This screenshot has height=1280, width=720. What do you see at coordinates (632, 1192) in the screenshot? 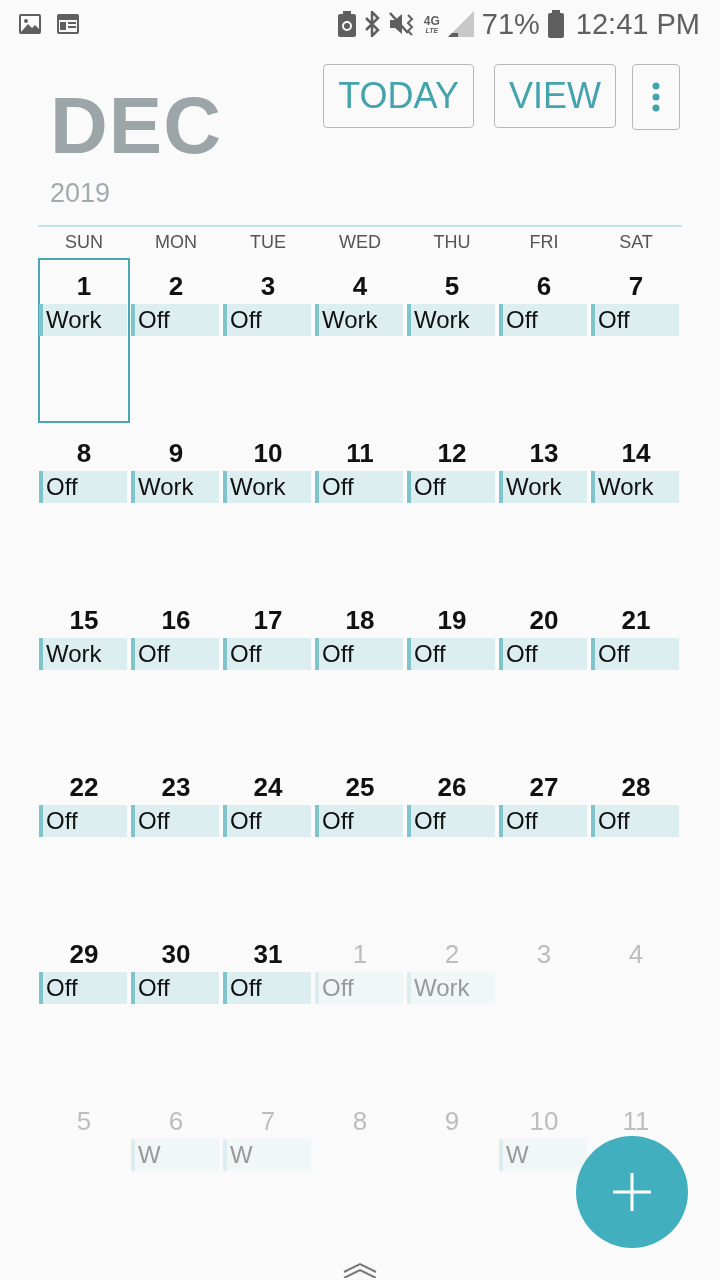
I see `plus-icon` at bounding box center [632, 1192].